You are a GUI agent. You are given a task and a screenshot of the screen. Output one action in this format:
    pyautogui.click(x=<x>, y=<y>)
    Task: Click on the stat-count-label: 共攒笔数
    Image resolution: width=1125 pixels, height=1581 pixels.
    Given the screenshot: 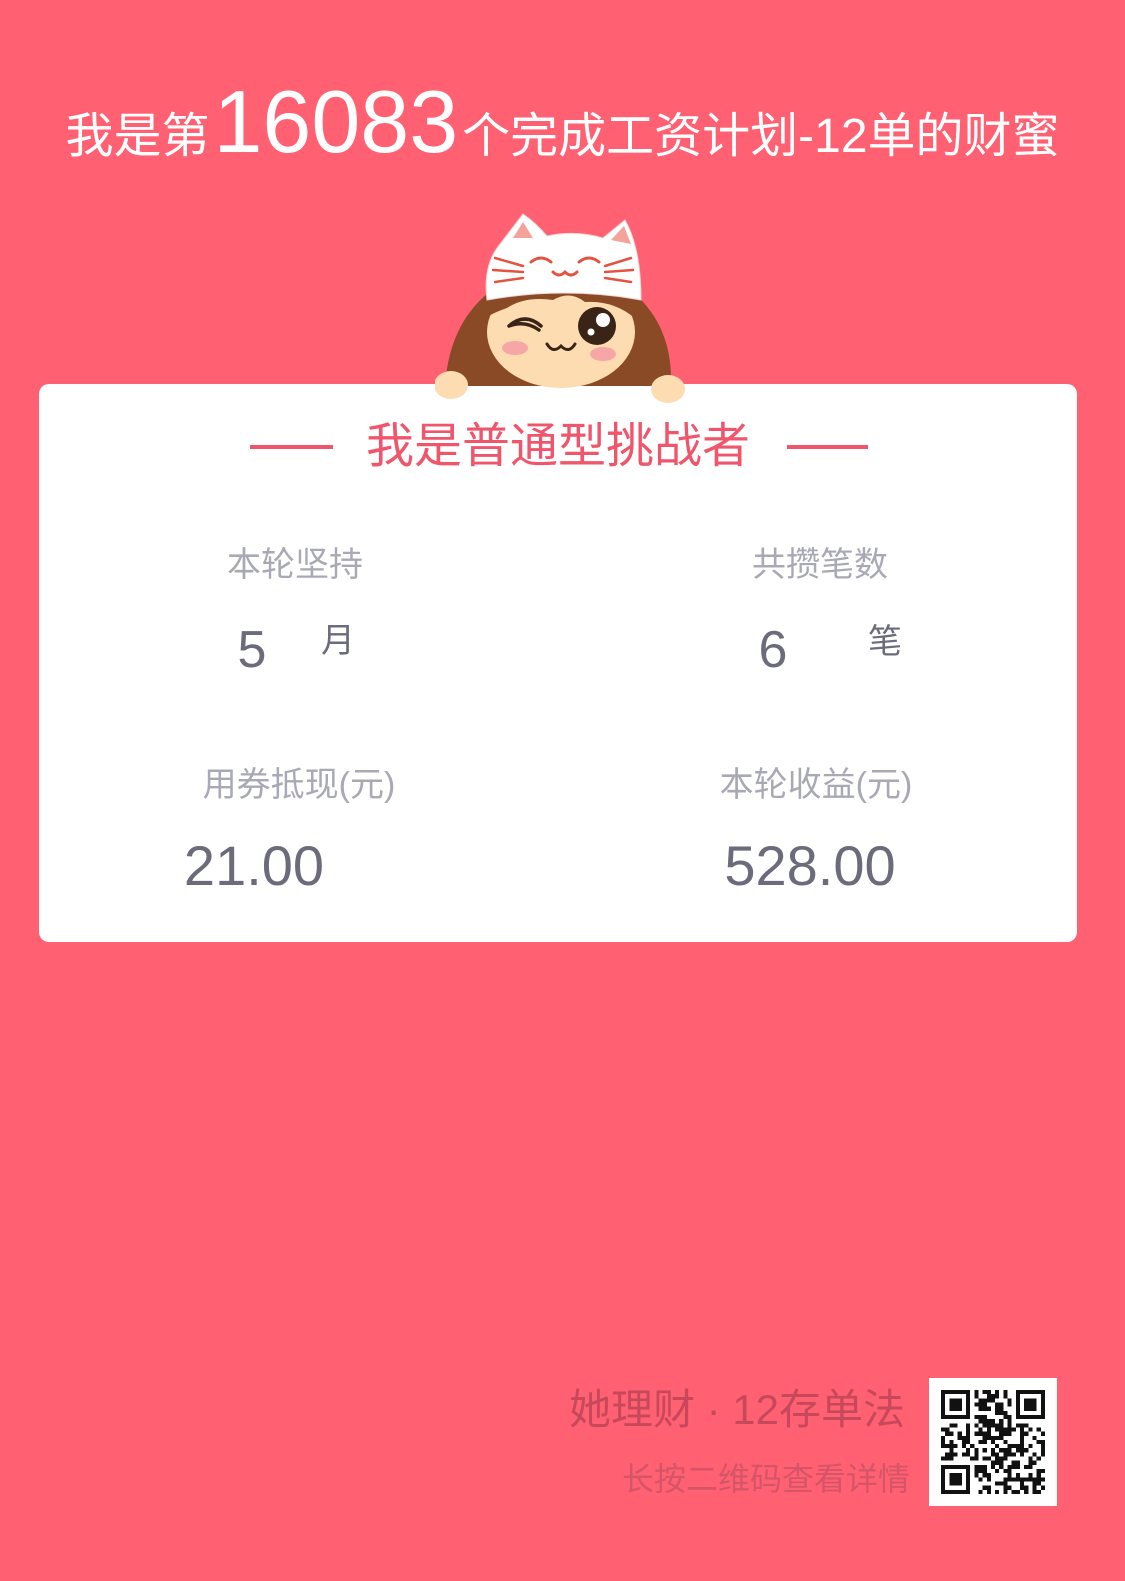 What is the action you would take?
    pyautogui.click(x=820, y=565)
    